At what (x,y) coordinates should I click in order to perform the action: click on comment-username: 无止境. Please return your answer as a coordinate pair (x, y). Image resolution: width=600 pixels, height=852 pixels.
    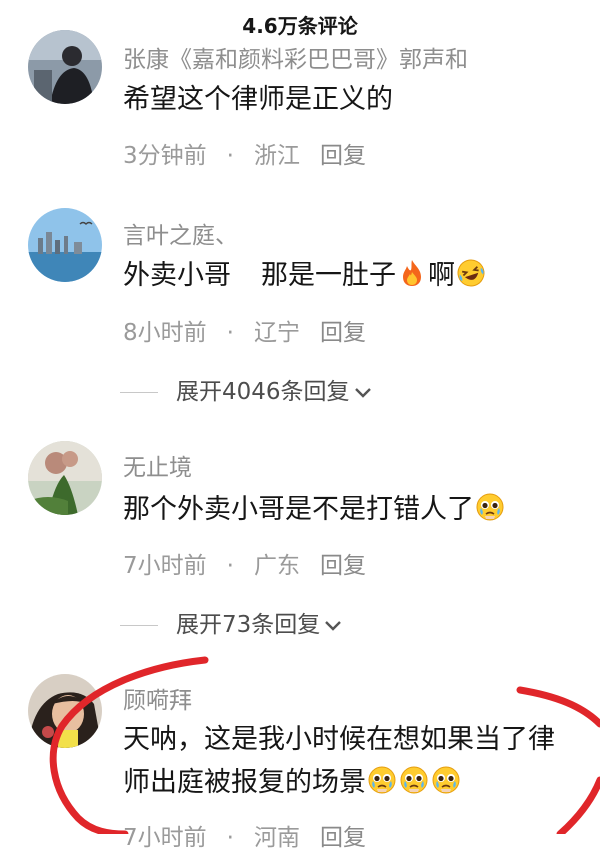
    Looking at the image, I should click on (157, 465).